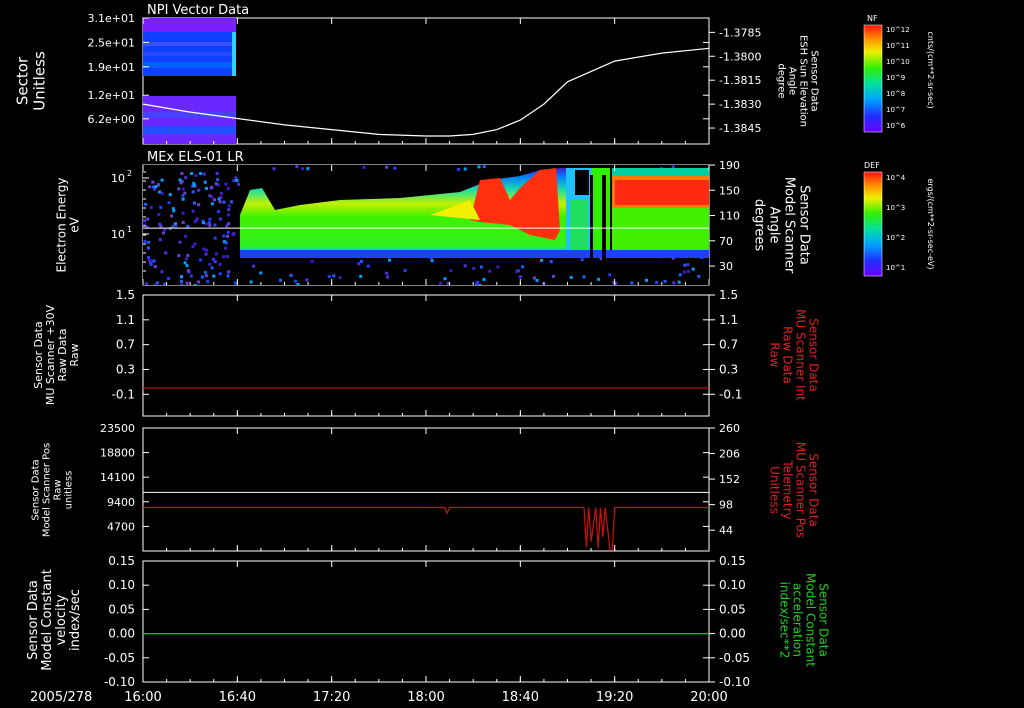 This screenshot has height=708, width=1024. What do you see at coordinates (895, 94) in the screenshot?
I see `nf-colorbar-tick: 10^8` at bounding box center [895, 94].